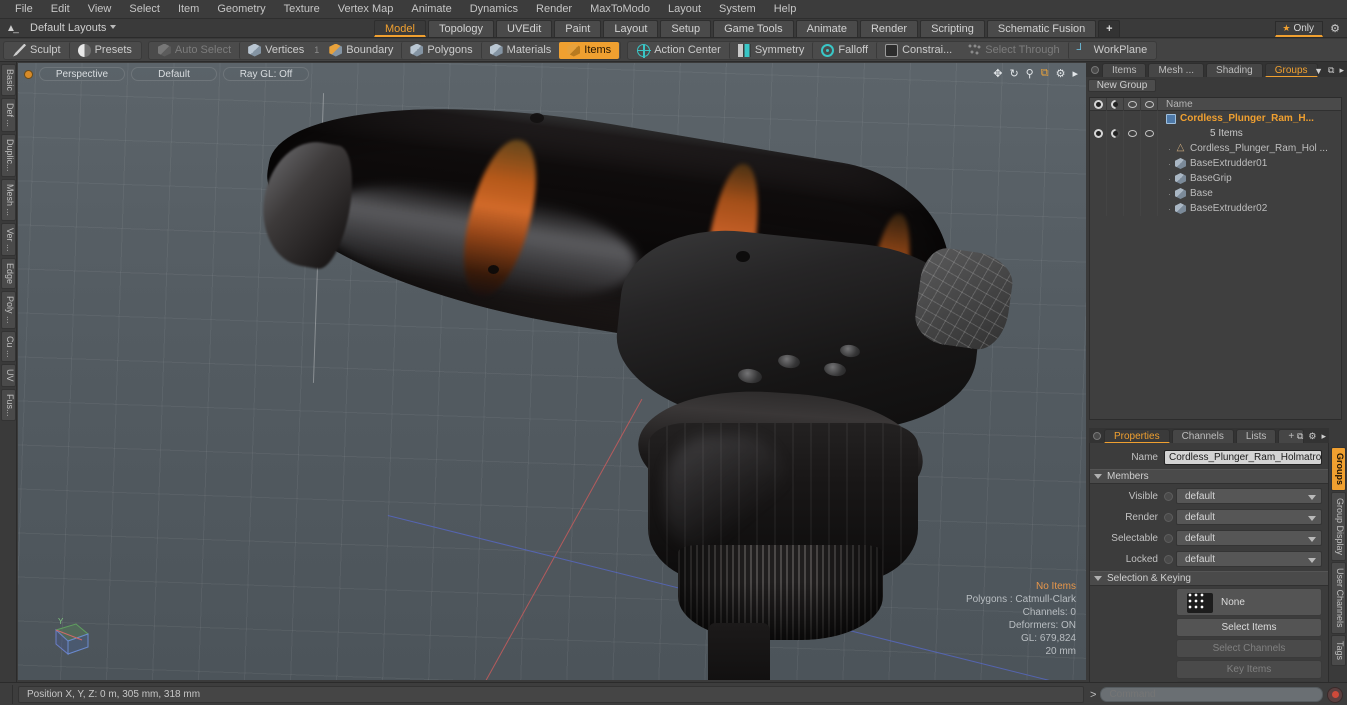 The image size is (1347, 705). What do you see at coordinates (1209, 476) in the screenshot?
I see `members-section-header: Members` at bounding box center [1209, 476].